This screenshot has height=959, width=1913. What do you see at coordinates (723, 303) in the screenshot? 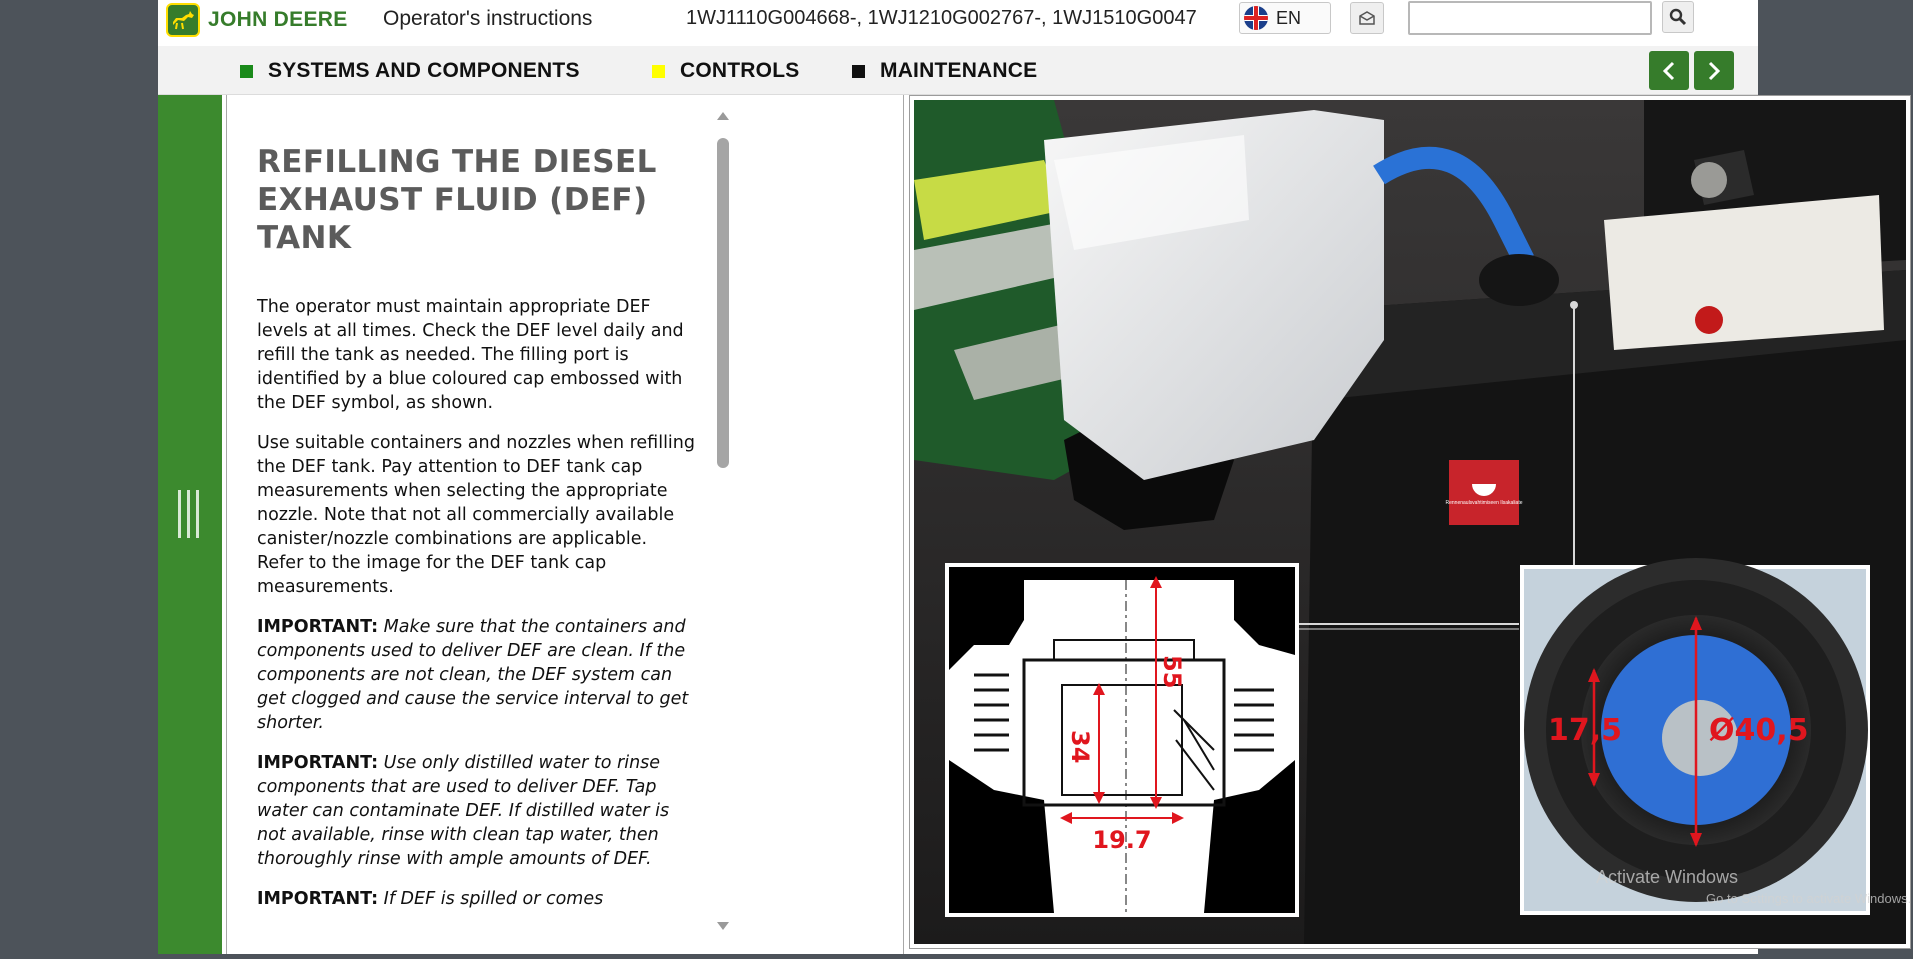
I see `scrollbar-thumb` at bounding box center [723, 303].